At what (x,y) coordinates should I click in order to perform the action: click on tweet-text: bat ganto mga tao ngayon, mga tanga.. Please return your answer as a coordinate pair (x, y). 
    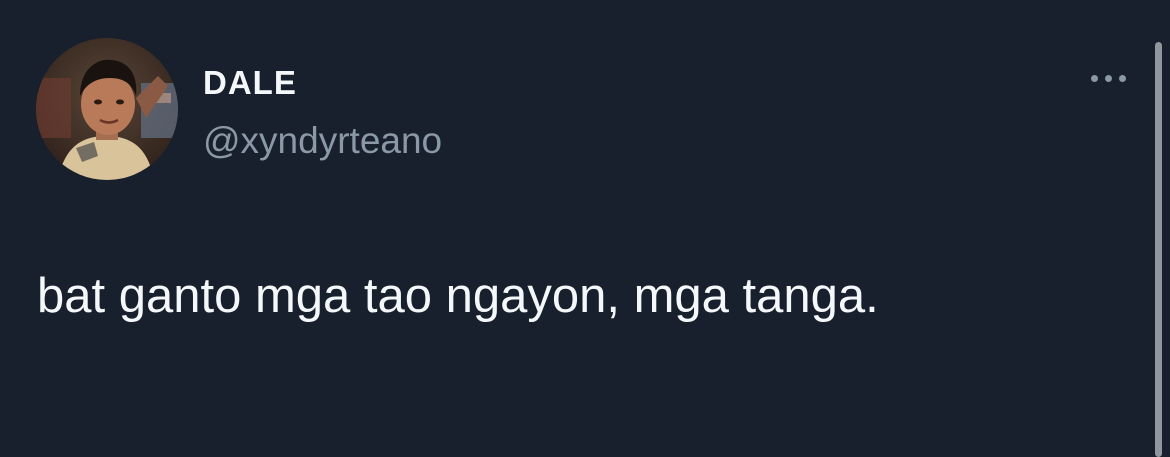
    Looking at the image, I should click on (458, 296).